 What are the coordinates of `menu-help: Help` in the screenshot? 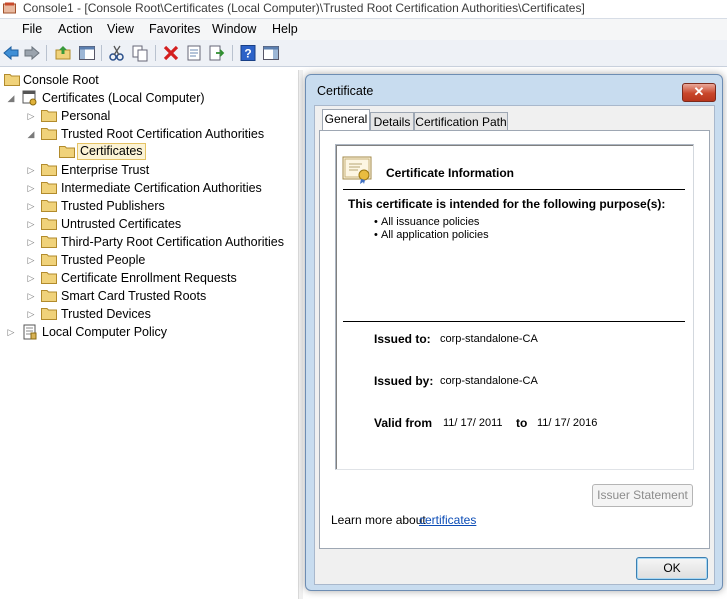 It's located at (285, 29).